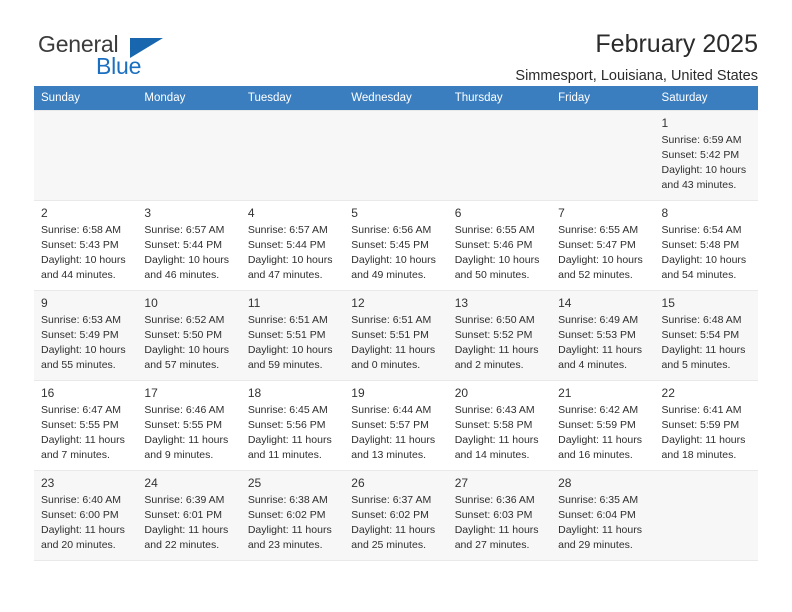  I want to click on brand-logo: General Blue, so click(124, 54).